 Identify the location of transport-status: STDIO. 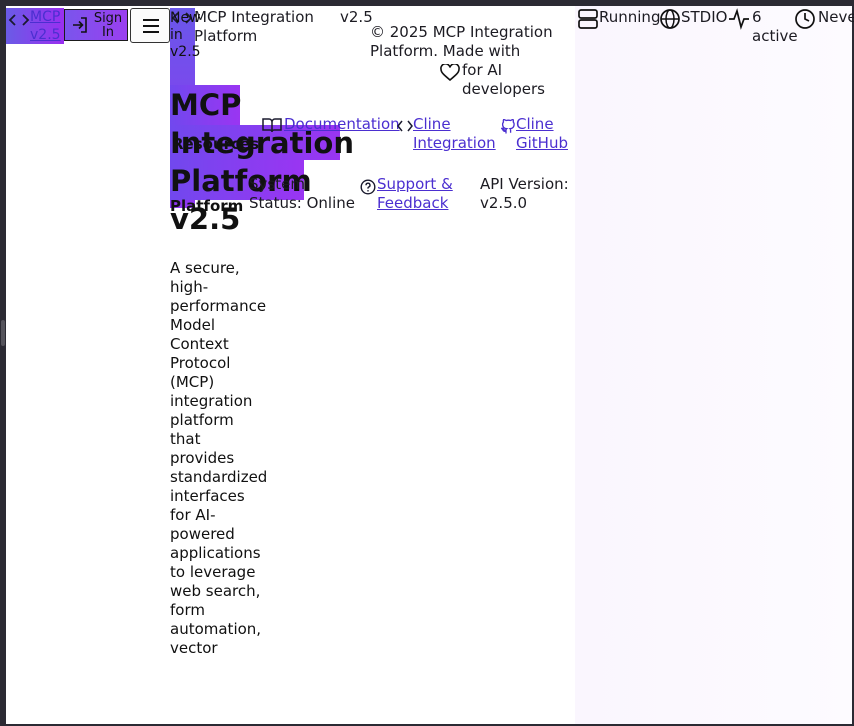
(704, 17).